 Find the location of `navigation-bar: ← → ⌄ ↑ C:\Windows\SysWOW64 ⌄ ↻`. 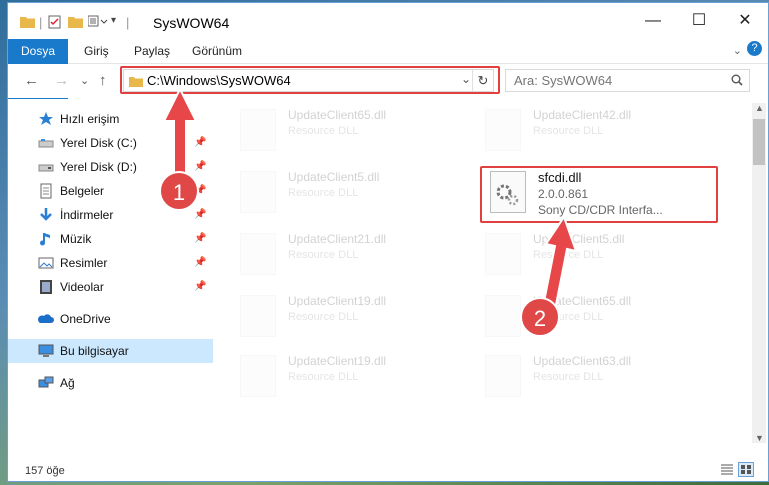

navigation-bar: ← → ⌄ ↑ C:\Windows\SysWOW64 ⌄ ↻ is located at coordinates (388, 81).